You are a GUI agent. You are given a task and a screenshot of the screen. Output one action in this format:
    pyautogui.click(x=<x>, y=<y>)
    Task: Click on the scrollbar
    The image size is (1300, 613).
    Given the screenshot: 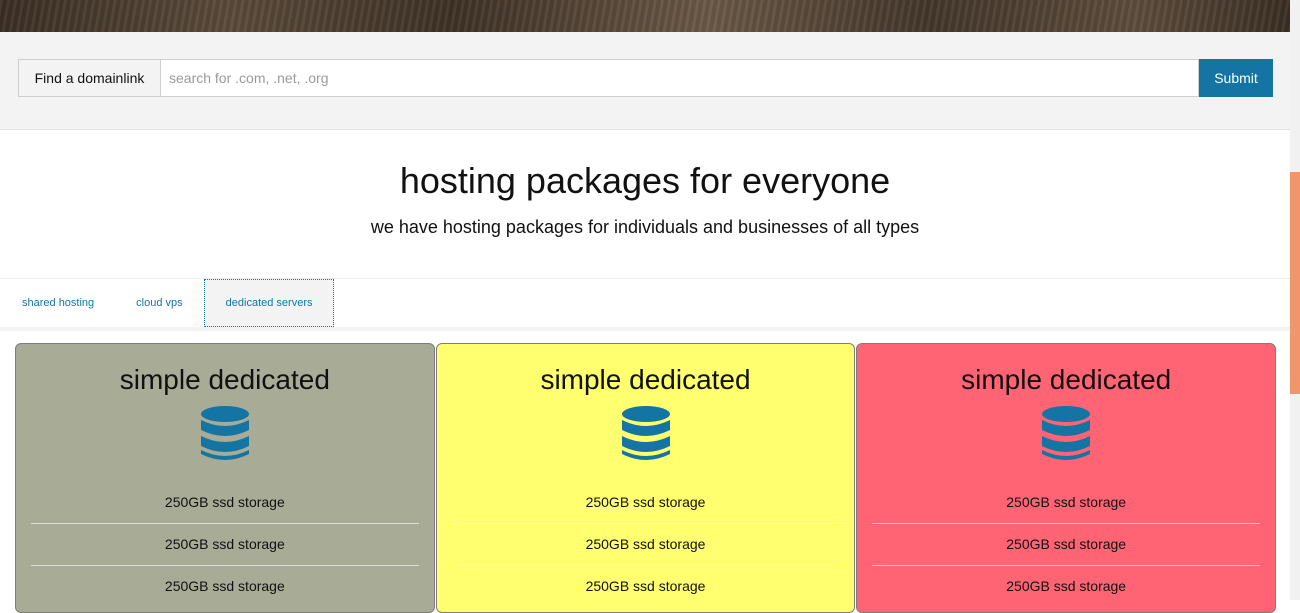 What is the action you would take?
    pyautogui.click(x=1295, y=300)
    